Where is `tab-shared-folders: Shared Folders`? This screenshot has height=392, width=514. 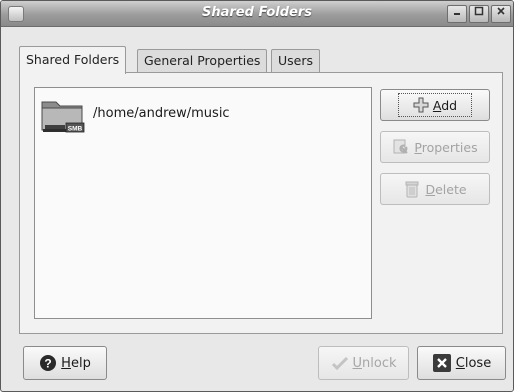
tab-shared-folders: Shared Folders is located at coordinates (73, 60).